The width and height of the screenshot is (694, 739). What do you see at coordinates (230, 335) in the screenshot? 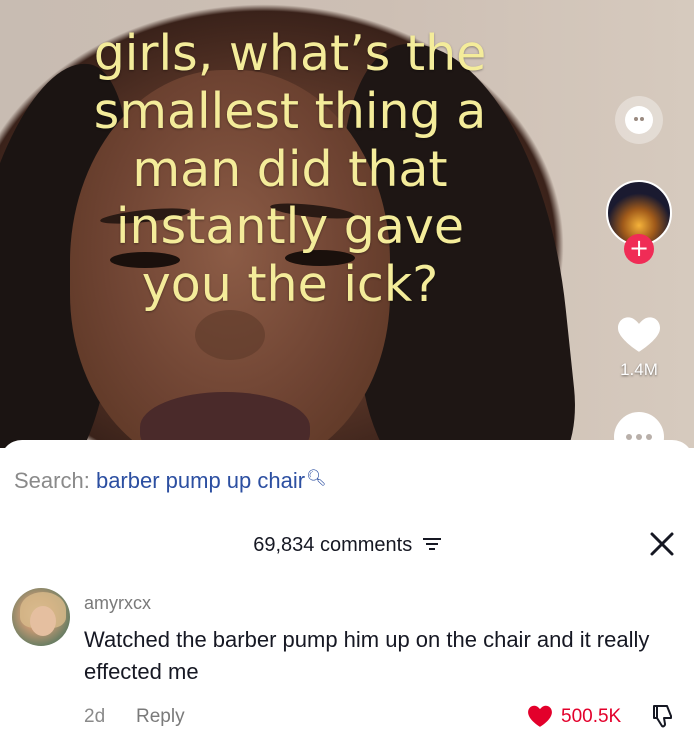
I see `video-nose` at bounding box center [230, 335].